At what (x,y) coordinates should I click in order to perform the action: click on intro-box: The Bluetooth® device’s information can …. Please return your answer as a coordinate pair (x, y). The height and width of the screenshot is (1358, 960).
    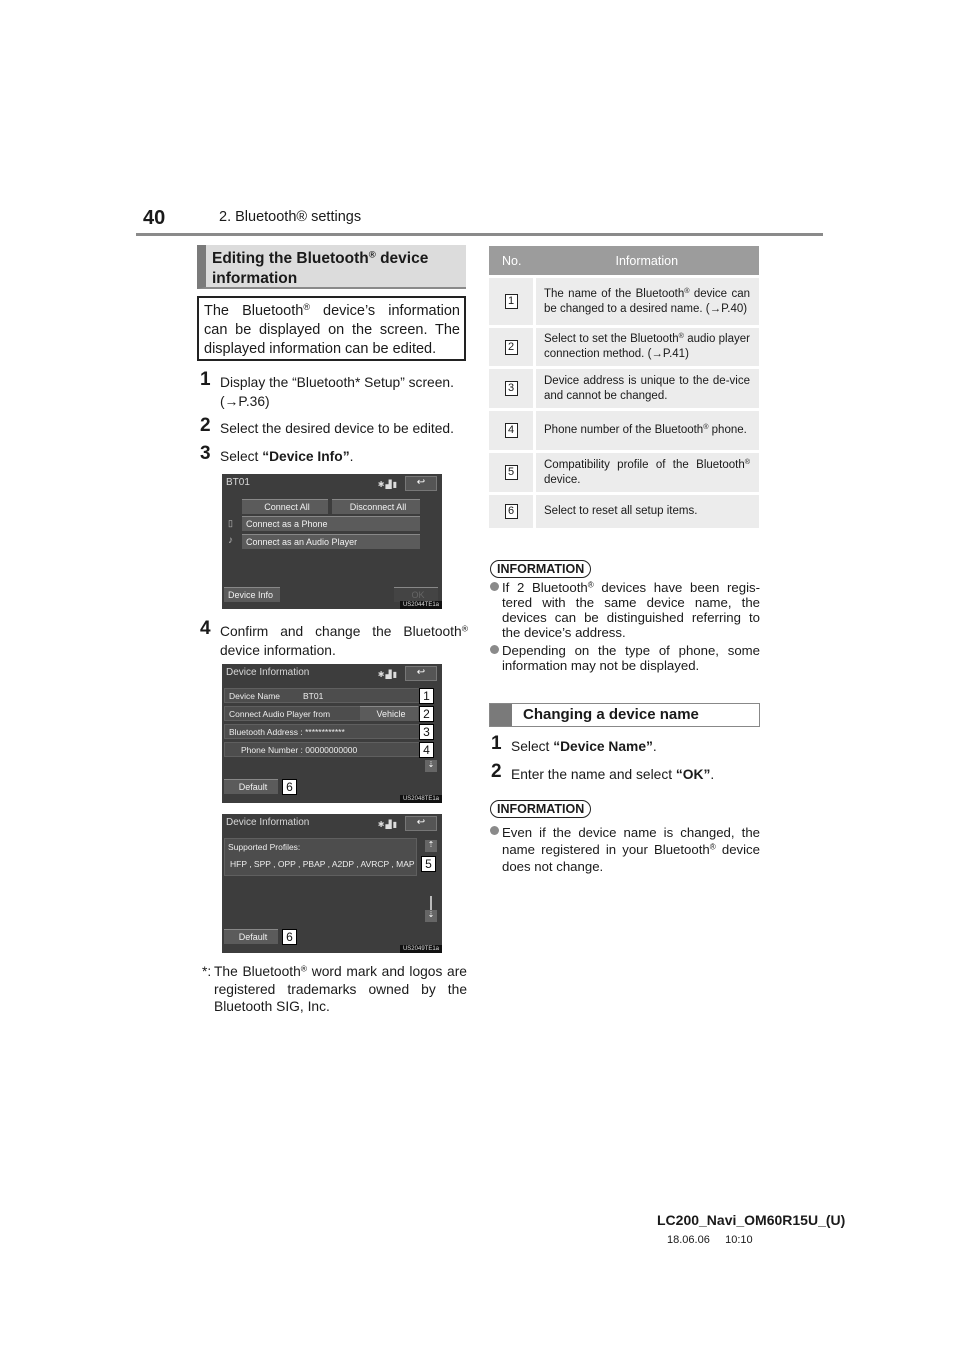
    Looking at the image, I should click on (331, 328).